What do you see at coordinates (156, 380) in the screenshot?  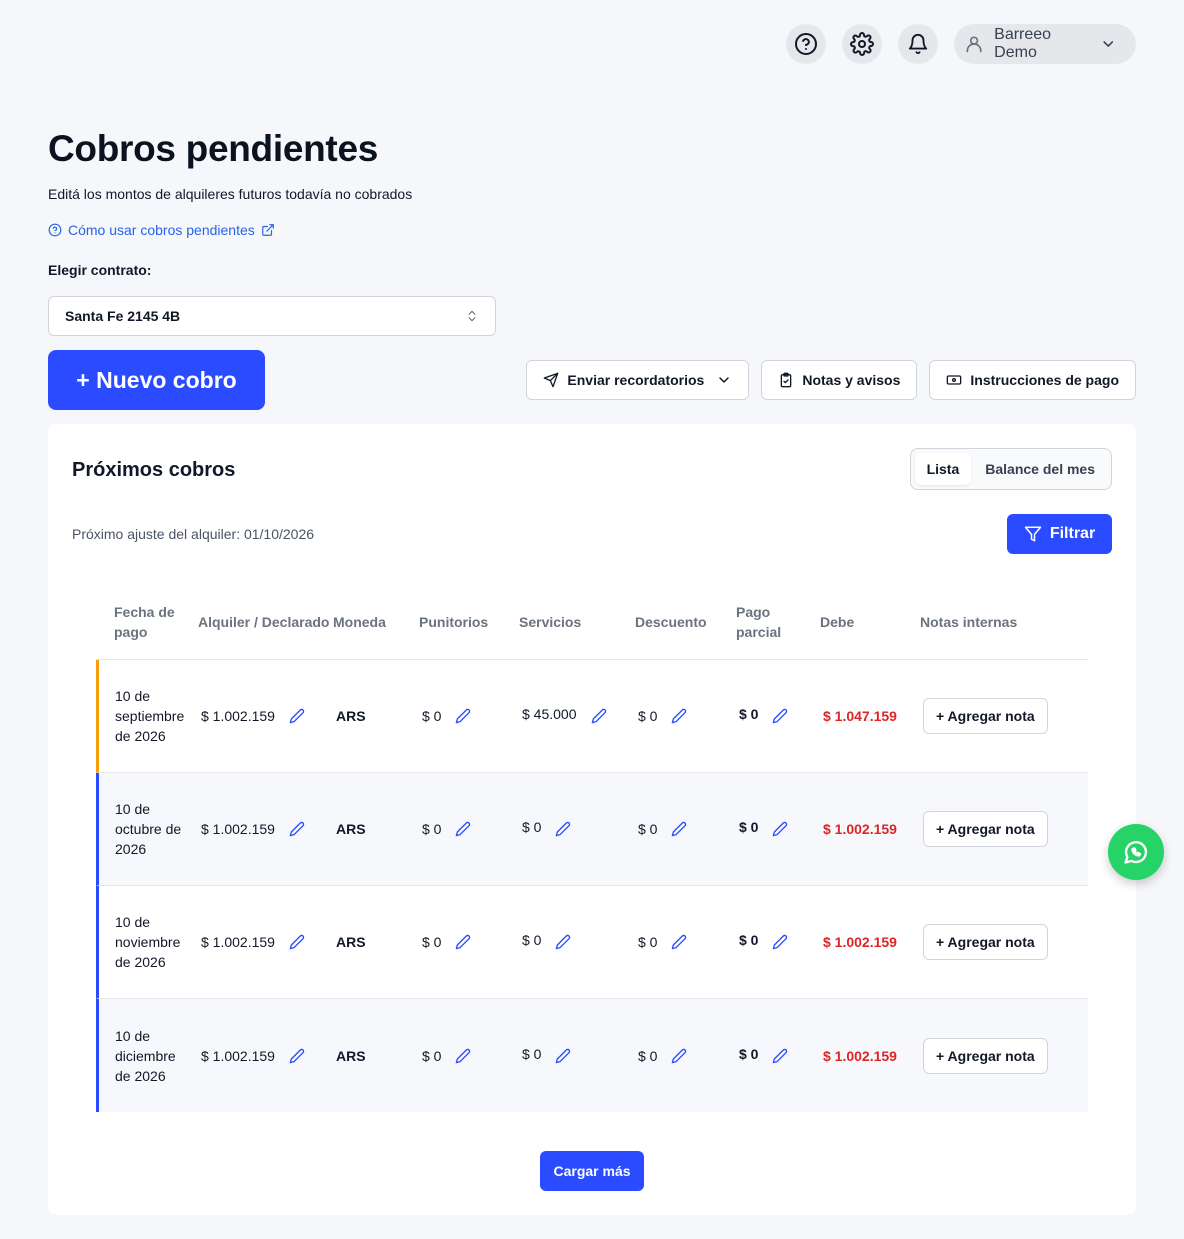 I see `new-charge-button: + Nuevo cobro` at bounding box center [156, 380].